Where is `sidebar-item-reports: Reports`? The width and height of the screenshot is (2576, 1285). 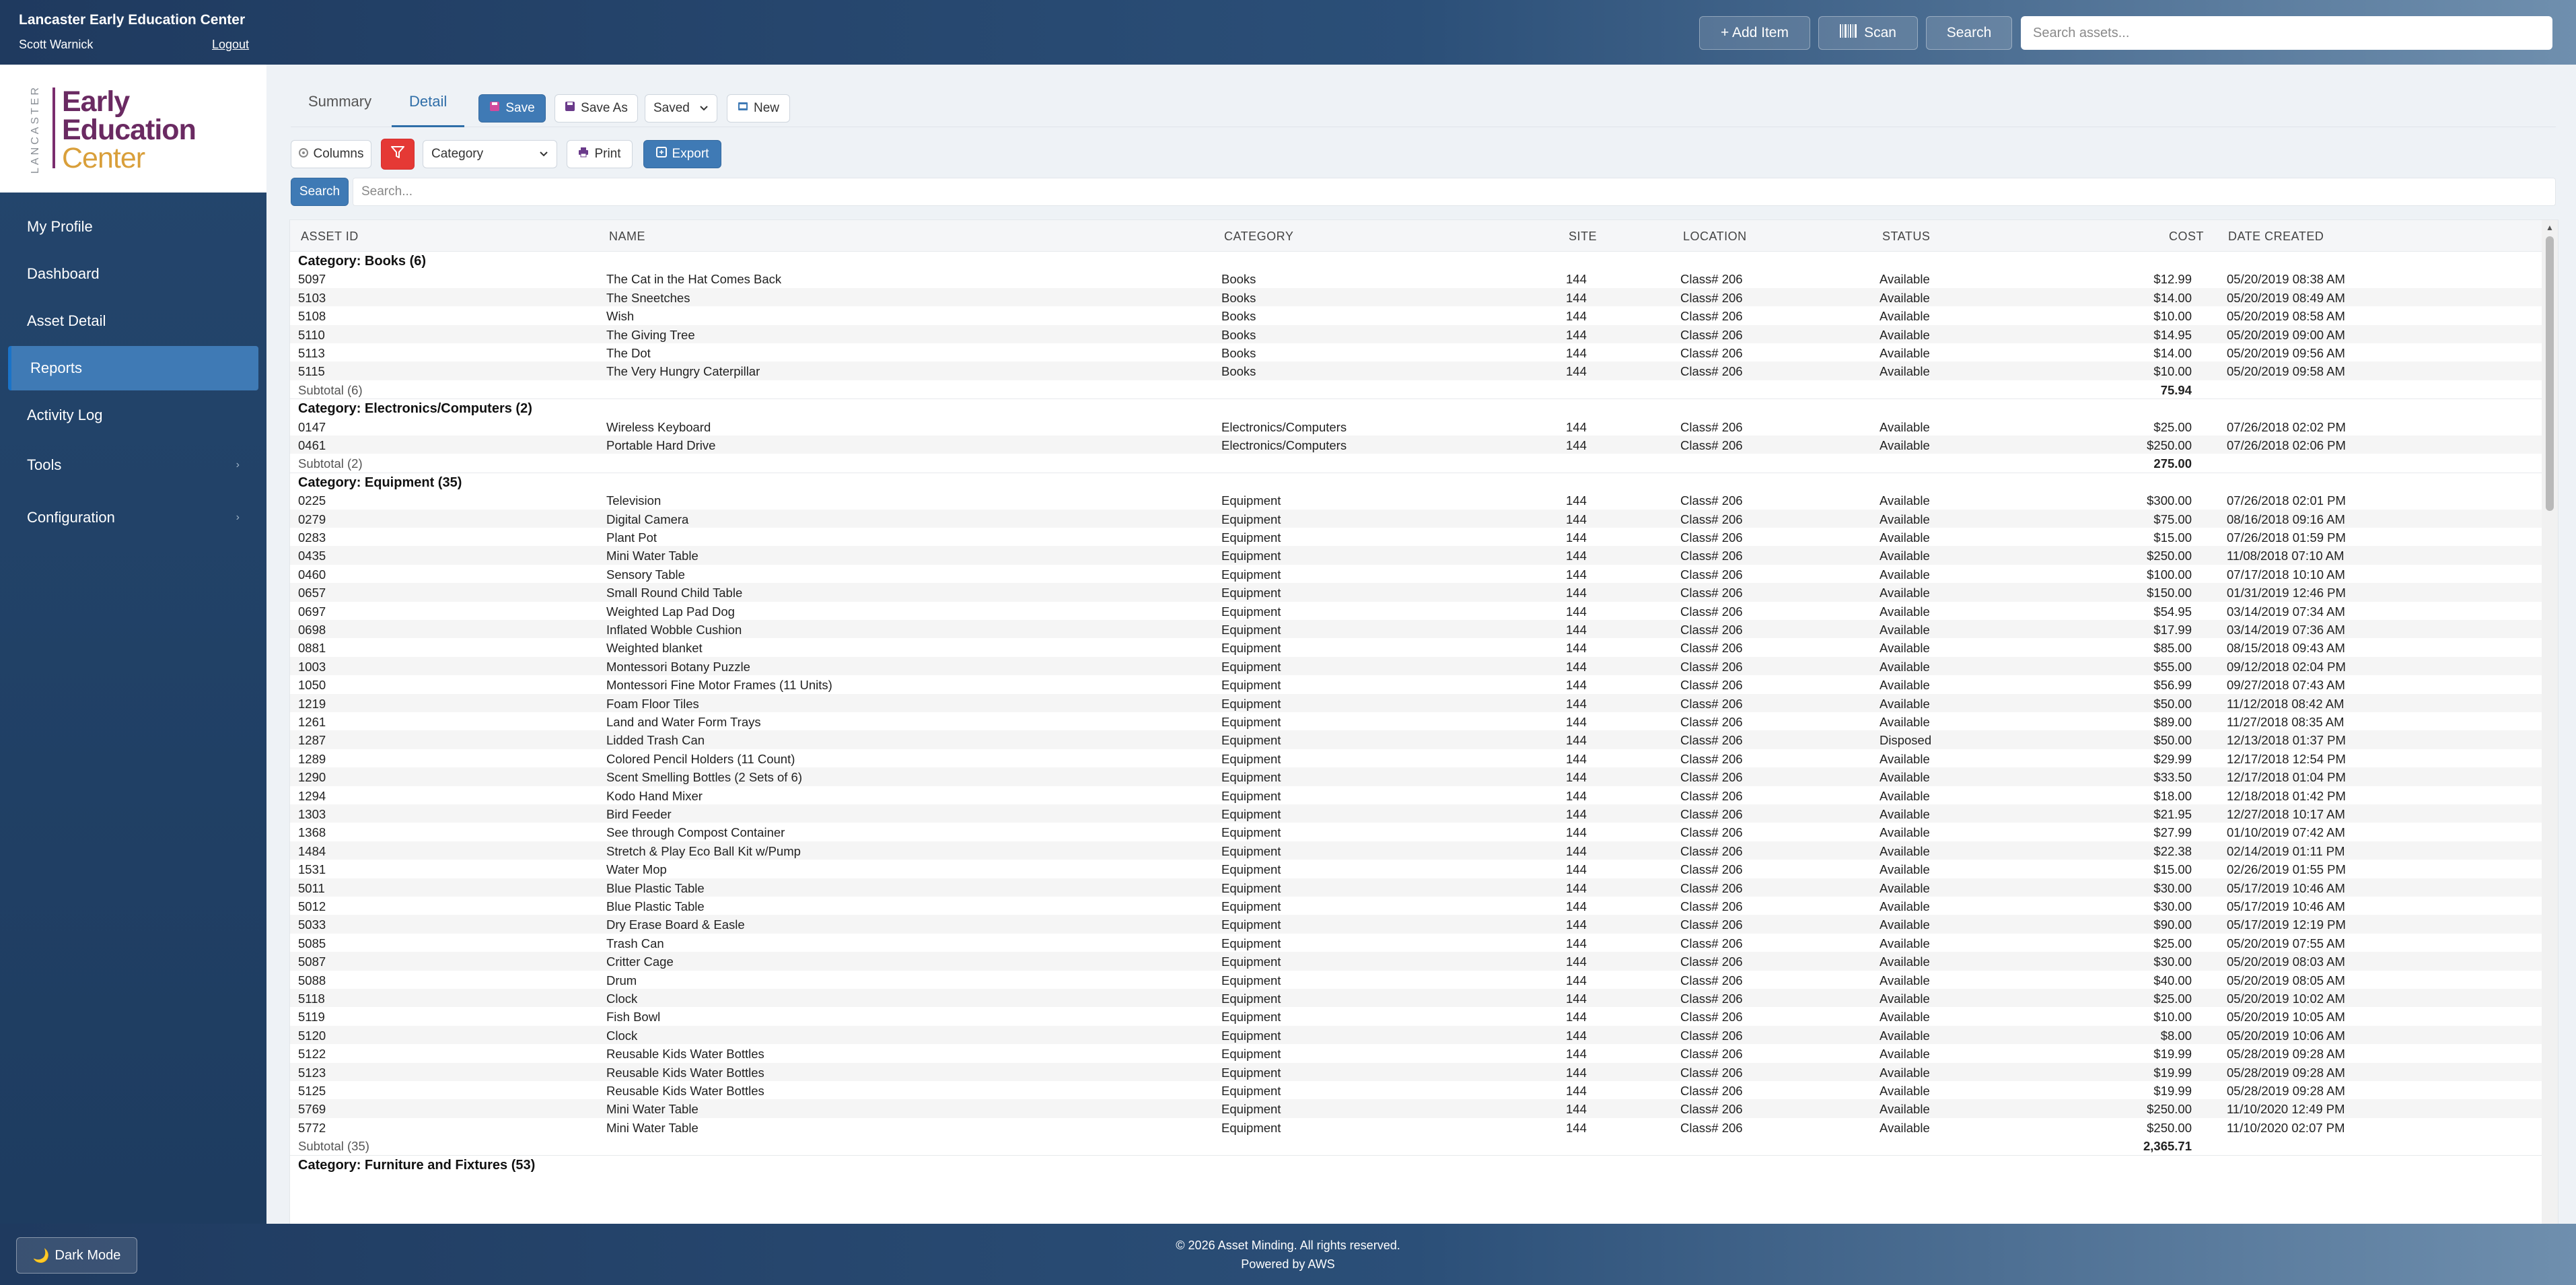 sidebar-item-reports: Reports is located at coordinates (133, 368).